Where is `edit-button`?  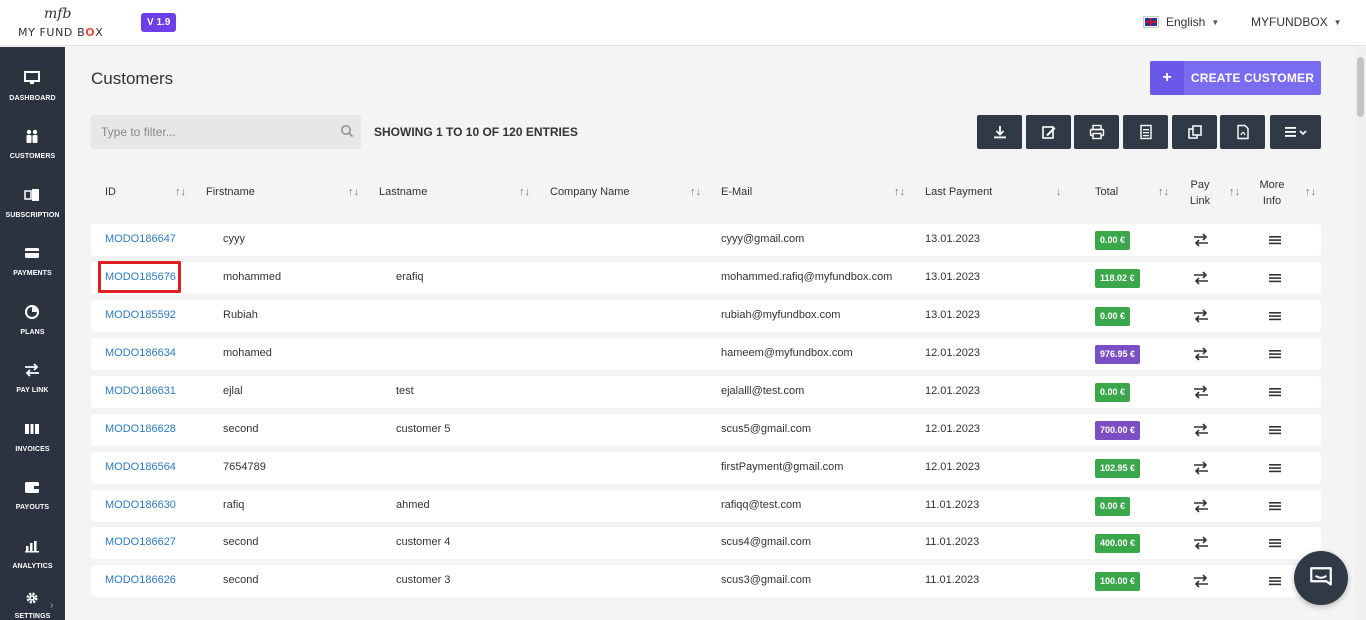 edit-button is located at coordinates (1048, 132).